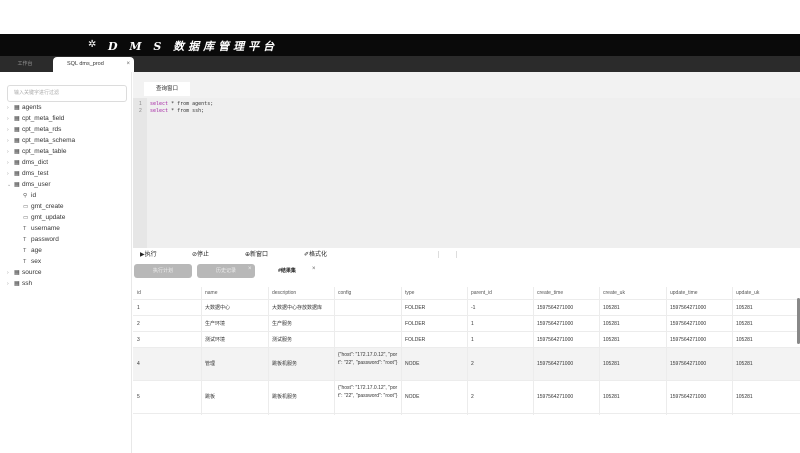 This screenshot has width=800, height=453. What do you see at coordinates (138, 340) in the screenshot?
I see `table-cell: 3` at bounding box center [138, 340].